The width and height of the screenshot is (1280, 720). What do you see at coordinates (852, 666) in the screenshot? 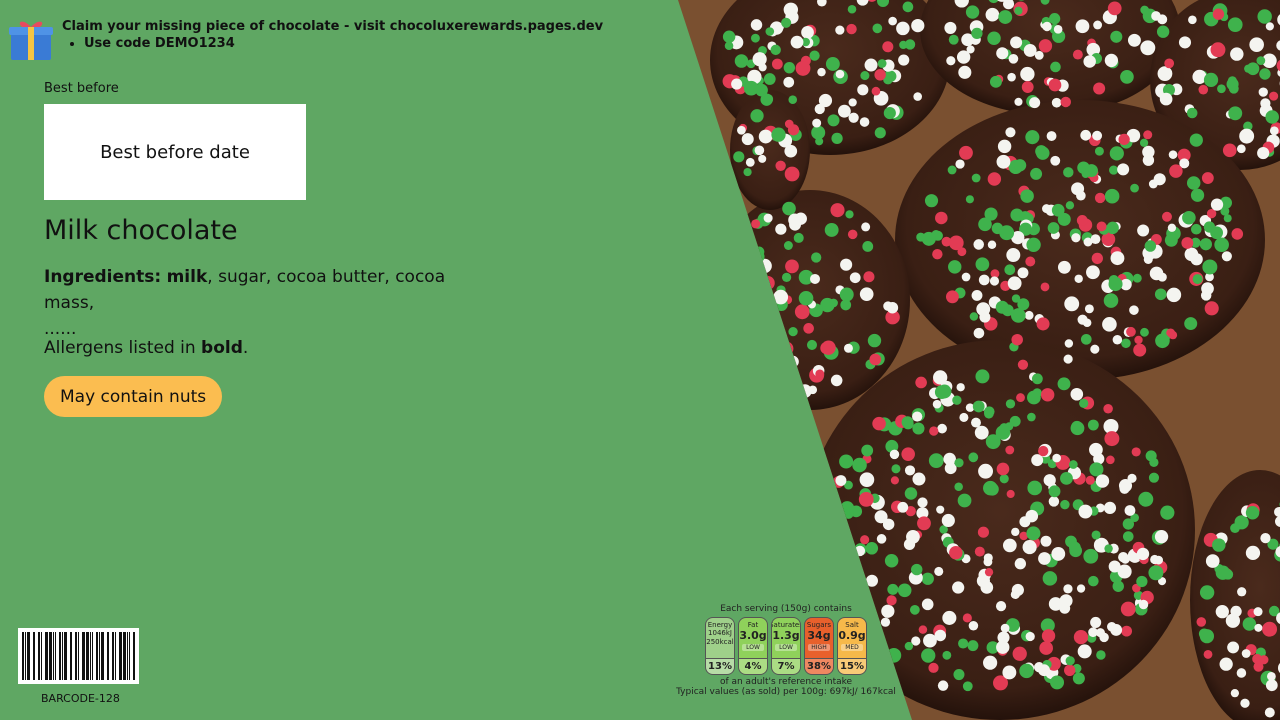
I see `nutrient-percent: 15%` at bounding box center [852, 666].